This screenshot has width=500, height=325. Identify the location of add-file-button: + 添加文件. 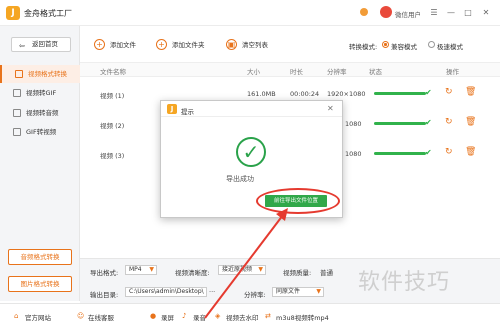
(115, 45).